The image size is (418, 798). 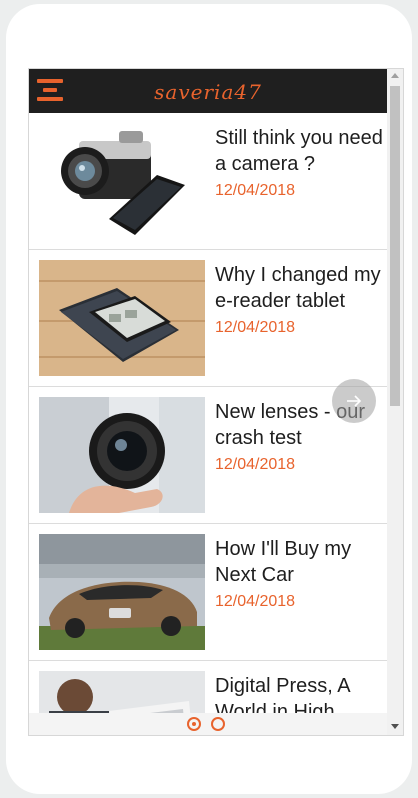 I want to click on app-header: saveria47, so click(x=208, y=91).